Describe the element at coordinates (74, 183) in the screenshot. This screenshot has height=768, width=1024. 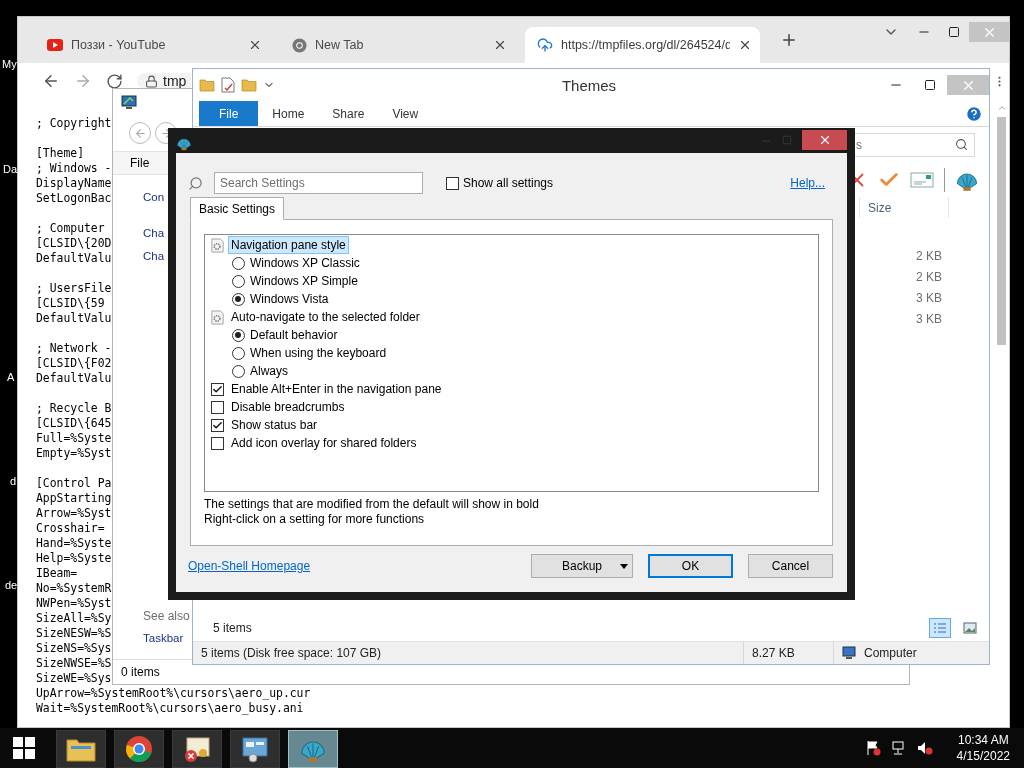
I see `code-line: DisplayName` at that location.